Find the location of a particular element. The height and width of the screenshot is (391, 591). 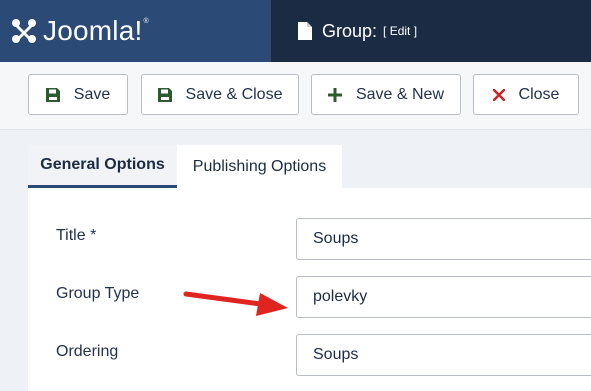

close-button: Close is located at coordinates (526, 94).